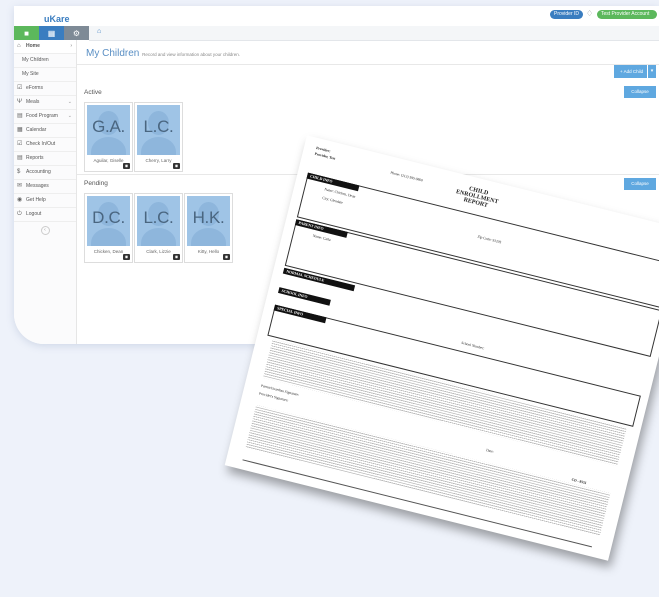 Image resolution: width=659 pixels, height=597 pixels. What do you see at coordinates (45, 103) in the screenshot?
I see `sidebar-item-meals: Ψ Meals ⌄` at bounding box center [45, 103].